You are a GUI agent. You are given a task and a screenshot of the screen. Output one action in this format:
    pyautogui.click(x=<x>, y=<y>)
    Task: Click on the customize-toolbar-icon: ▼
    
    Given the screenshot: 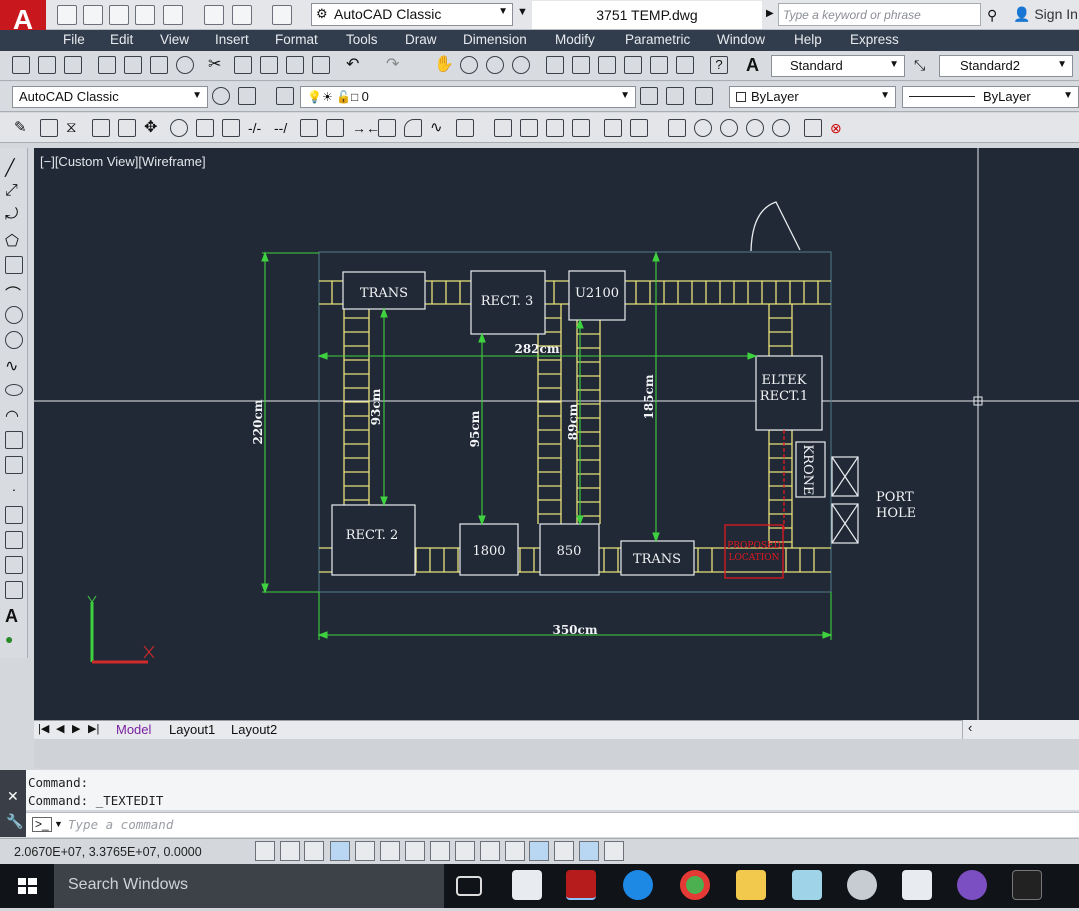 What is the action you would take?
    pyautogui.click(x=522, y=12)
    